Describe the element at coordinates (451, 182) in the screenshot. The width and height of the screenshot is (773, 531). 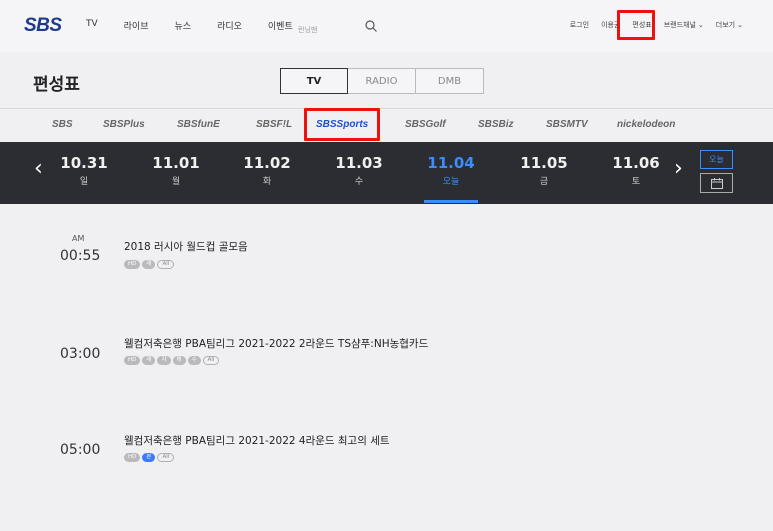
I see `weekday-label: 오늘` at that location.